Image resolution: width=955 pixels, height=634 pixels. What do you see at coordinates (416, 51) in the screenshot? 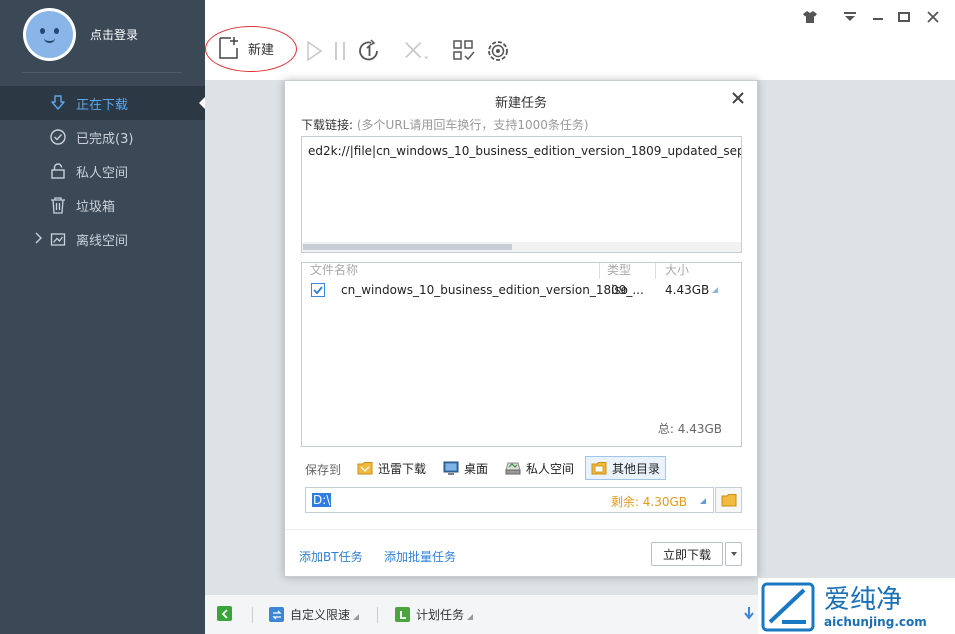
I see `delete-button` at bounding box center [416, 51].